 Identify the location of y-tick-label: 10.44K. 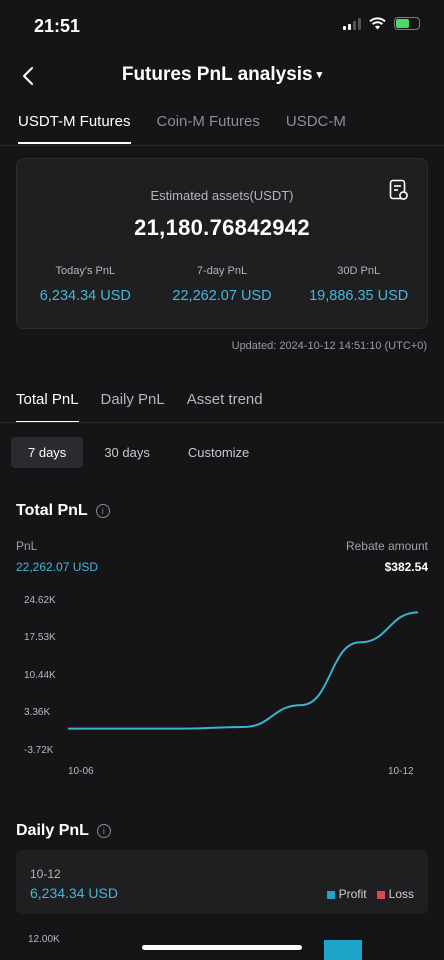
(40, 675).